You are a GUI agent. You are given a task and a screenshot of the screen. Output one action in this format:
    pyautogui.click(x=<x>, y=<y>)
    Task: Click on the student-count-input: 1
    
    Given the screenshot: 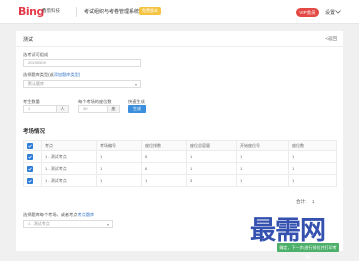 What is the action you would take?
    pyautogui.click(x=40, y=109)
    